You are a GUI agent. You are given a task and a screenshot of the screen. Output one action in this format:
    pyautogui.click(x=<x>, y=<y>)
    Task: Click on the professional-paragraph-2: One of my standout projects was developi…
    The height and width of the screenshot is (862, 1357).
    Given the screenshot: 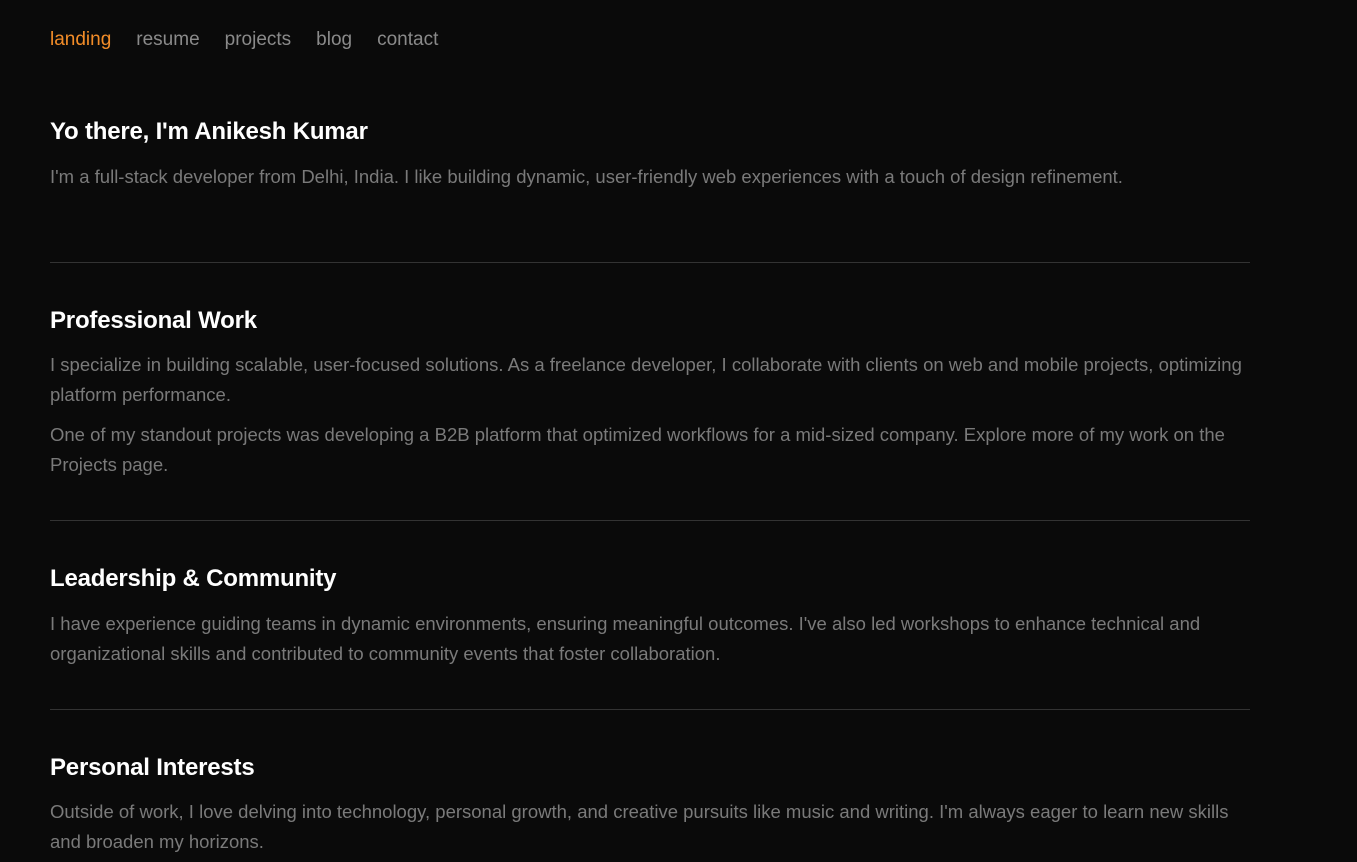 What is the action you would take?
    pyautogui.click(x=637, y=449)
    